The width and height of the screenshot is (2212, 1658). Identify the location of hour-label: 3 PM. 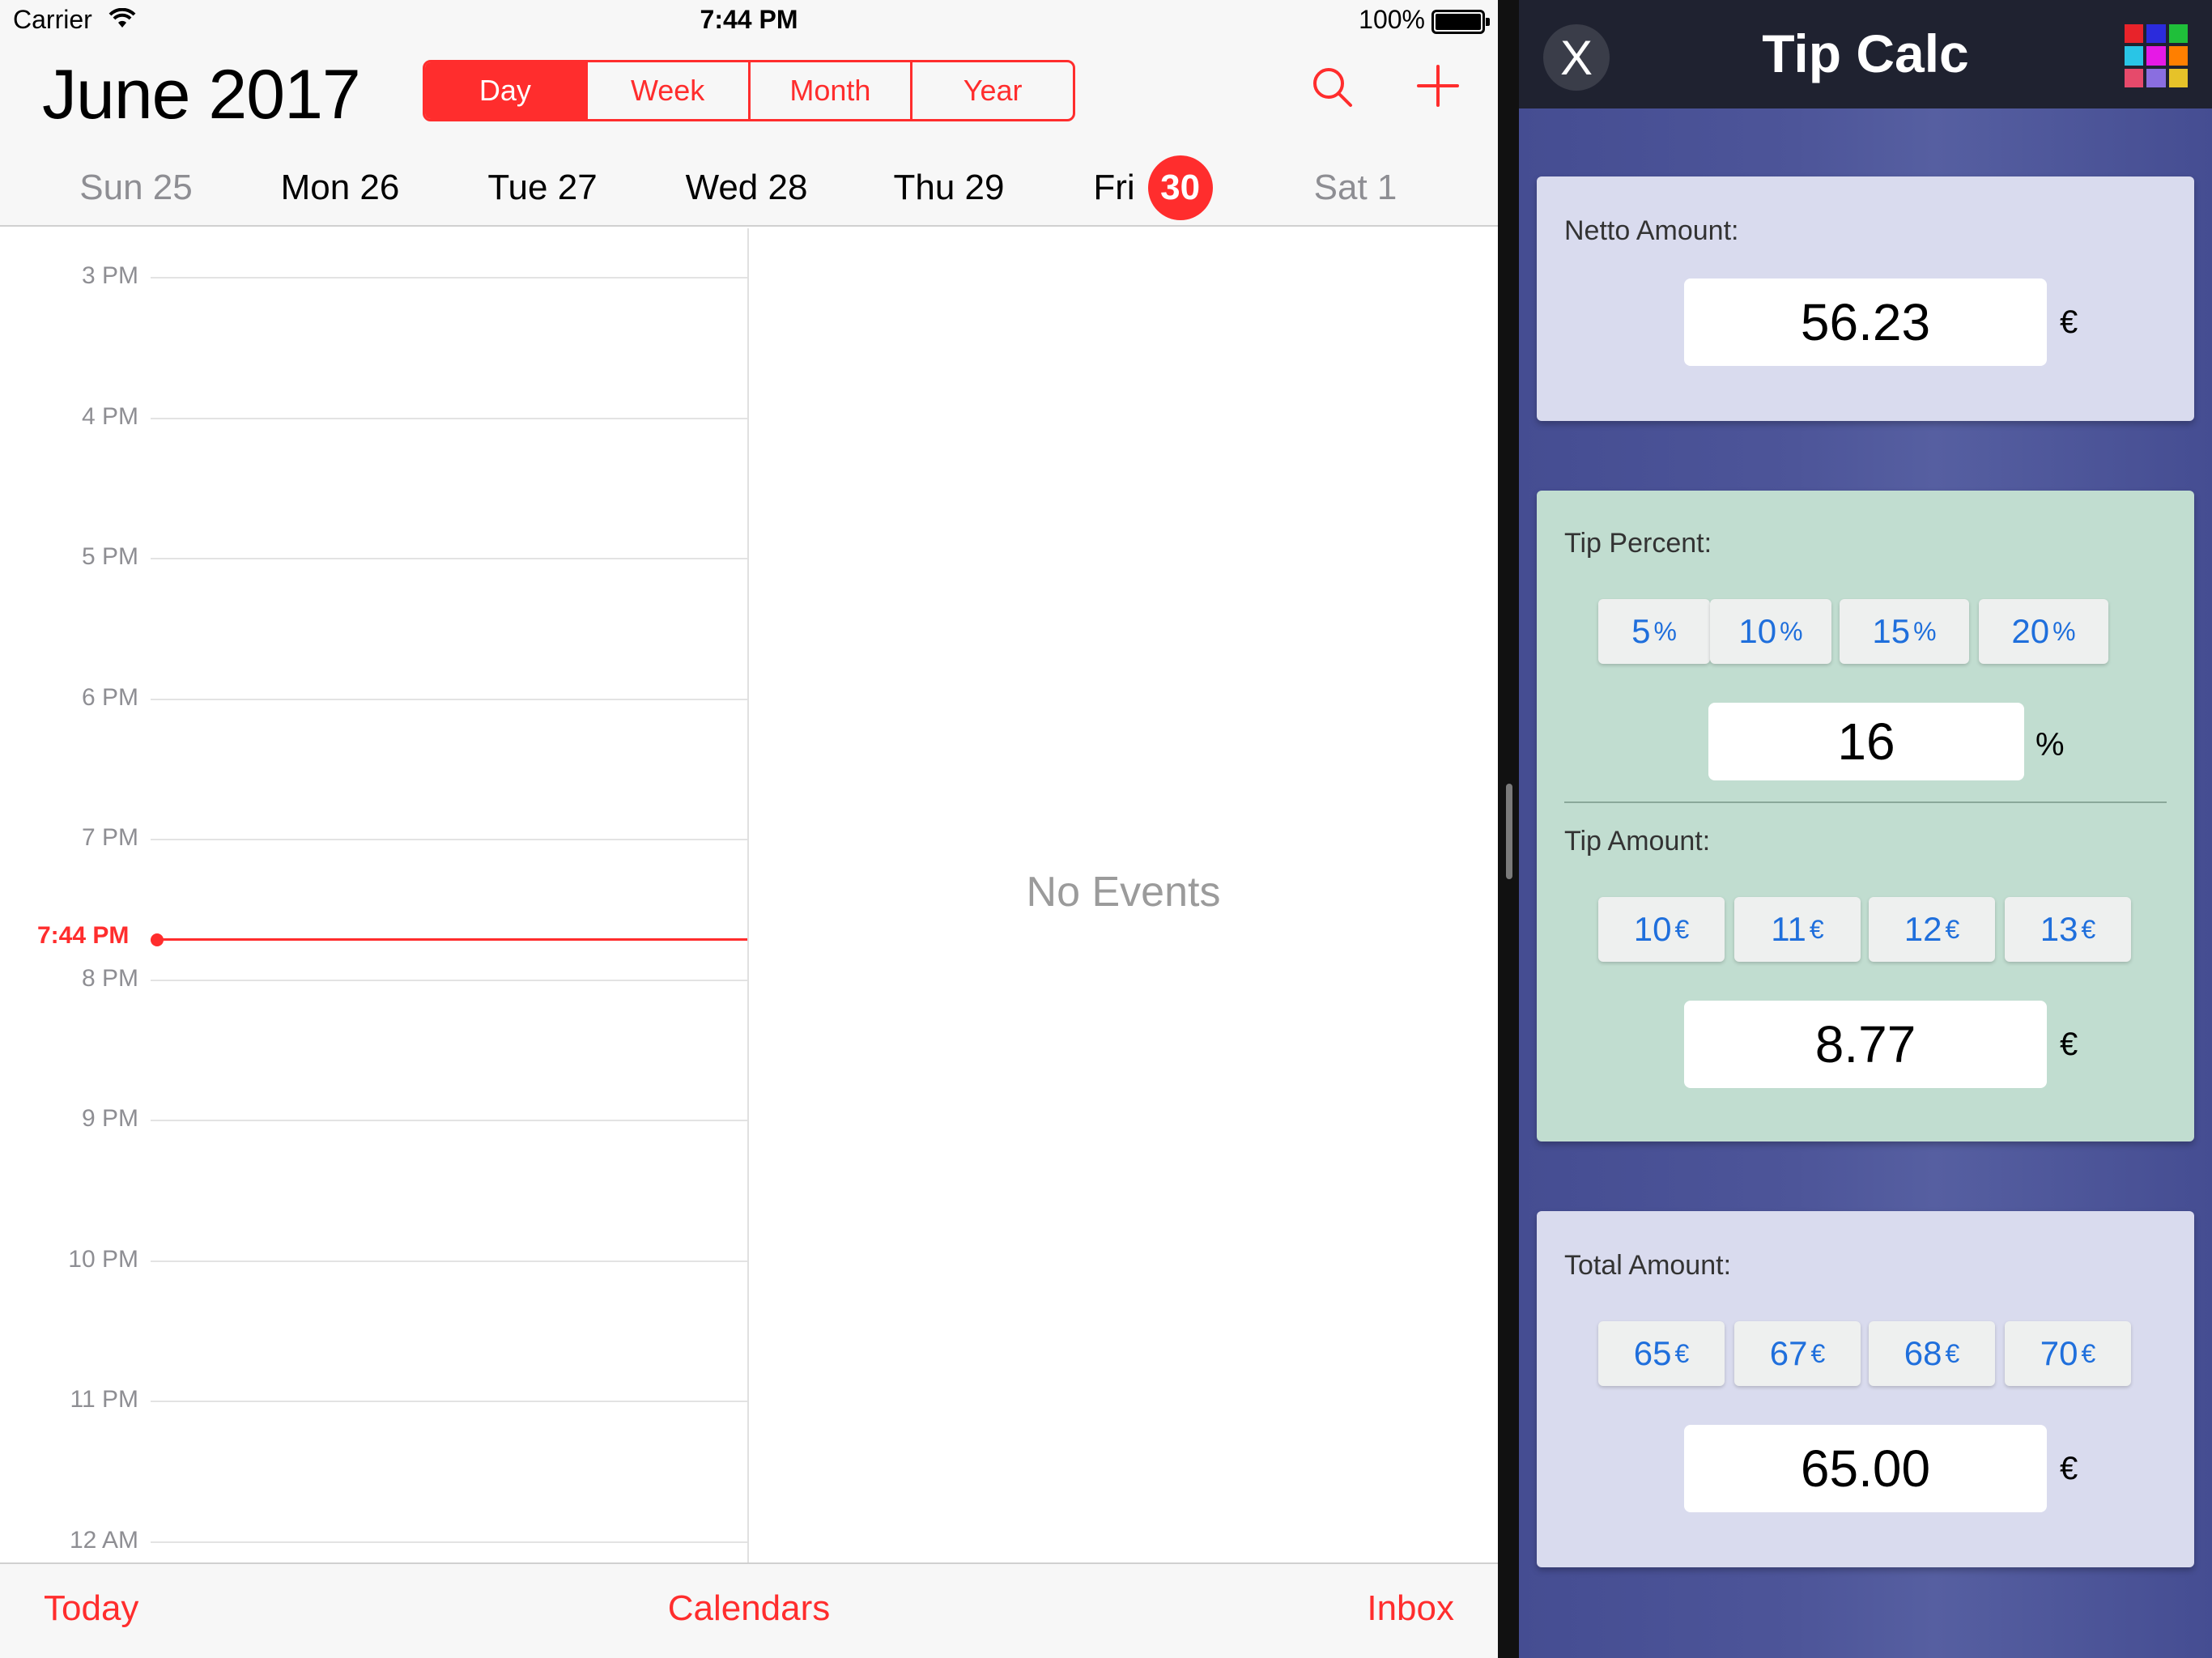
(110, 275).